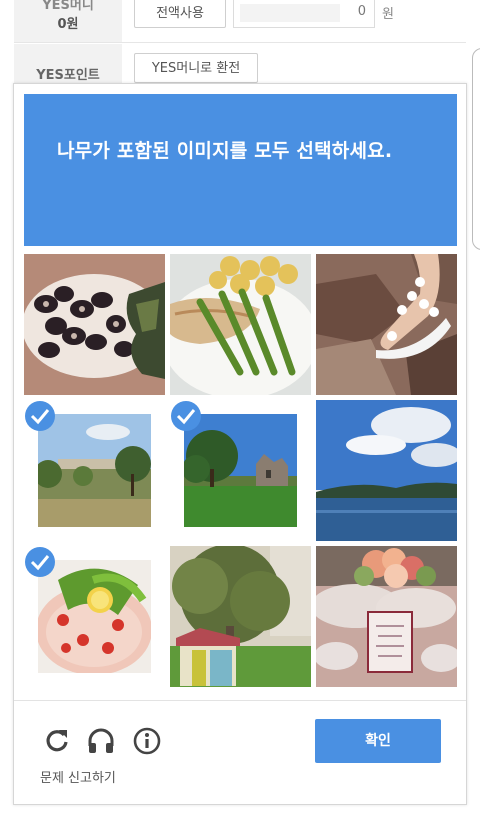 The width and height of the screenshot is (480, 819). I want to click on info-icon, so click(147, 741).